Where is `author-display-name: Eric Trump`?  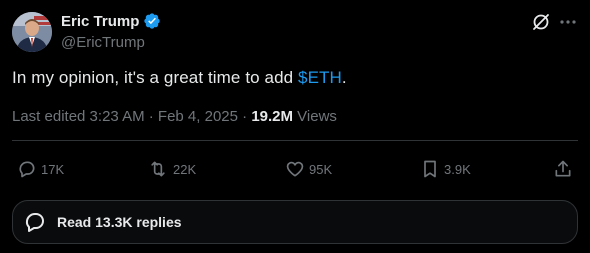 author-display-name: Eric Trump is located at coordinates (100, 21).